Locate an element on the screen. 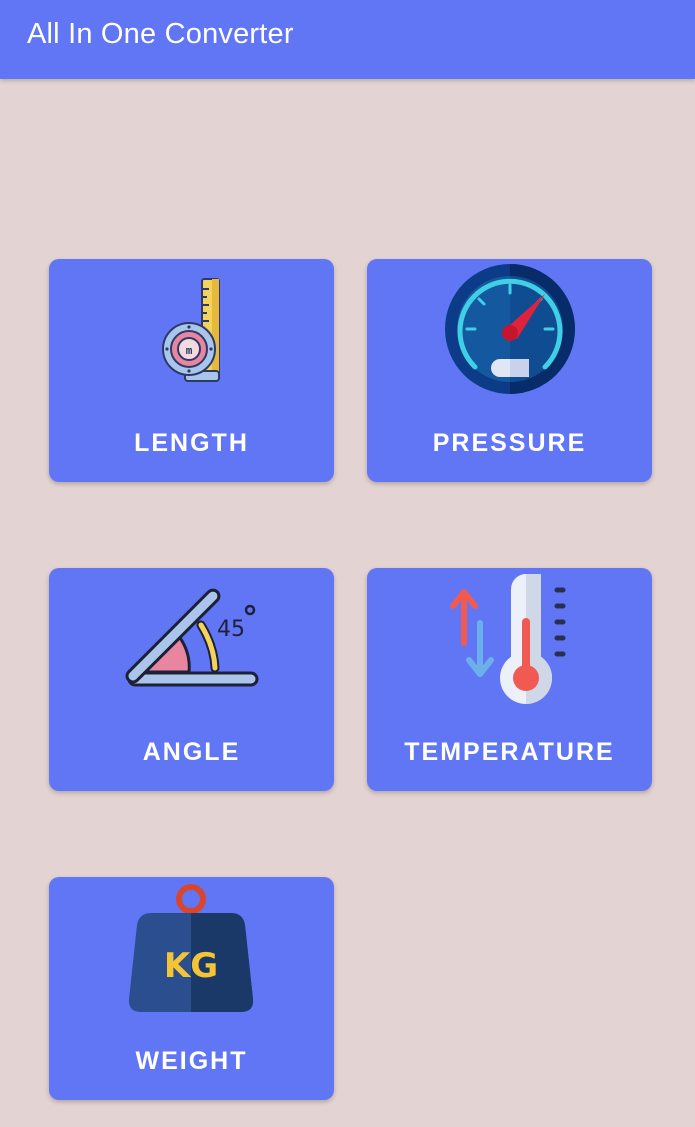 Image resolution: width=695 pixels, height=1127 pixels. measuring-tape-icon: m is located at coordinates (191, 329).